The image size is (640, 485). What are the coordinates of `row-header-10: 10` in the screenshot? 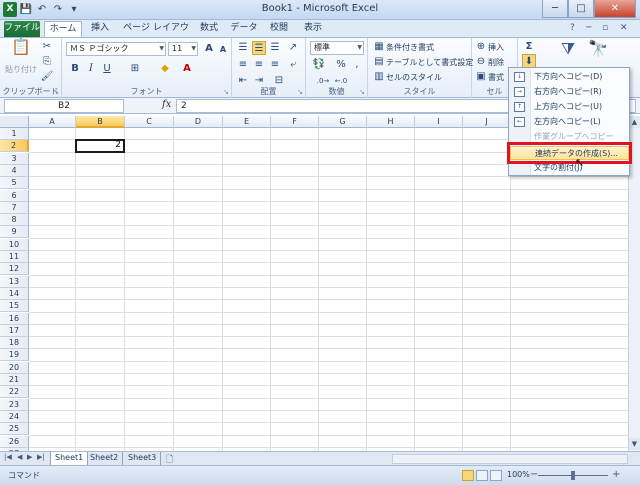 It's located at (14, 244).